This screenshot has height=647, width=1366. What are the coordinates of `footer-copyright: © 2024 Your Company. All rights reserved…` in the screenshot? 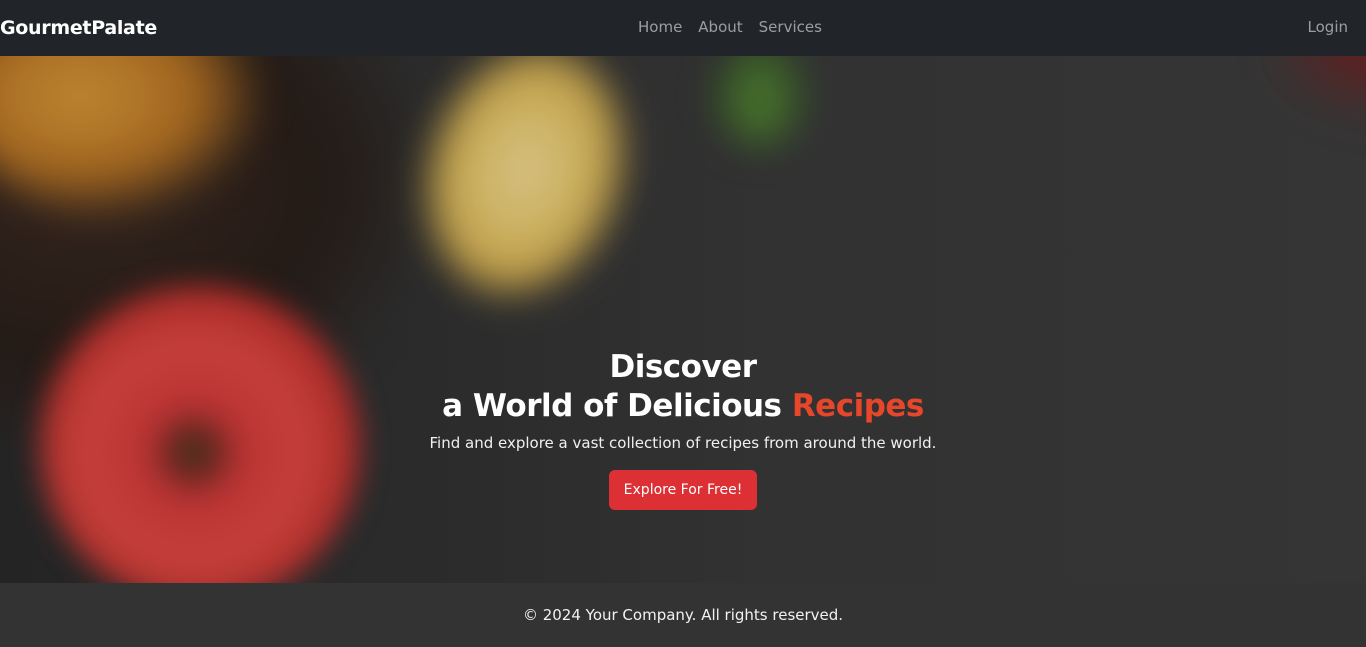 It's located at (683, 615).